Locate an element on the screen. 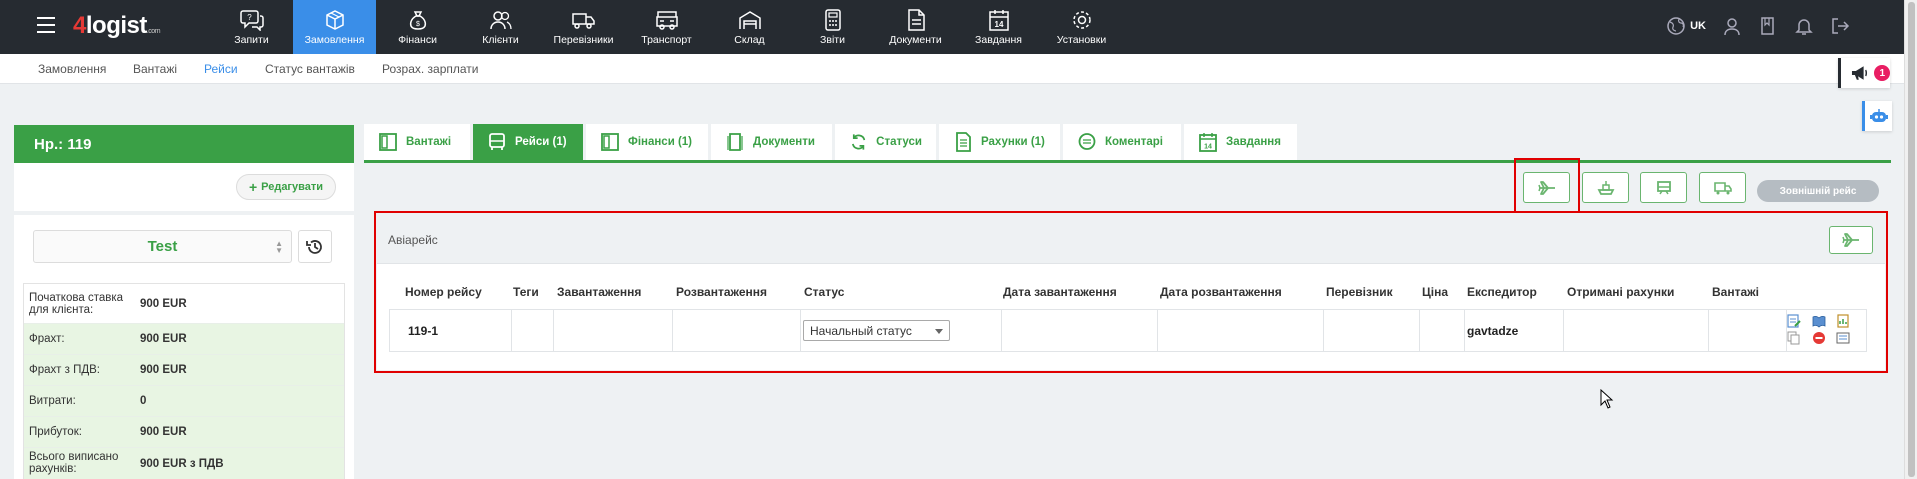 The image size is (1917, 479). money-bag-icon: $ is located at coordinates (417, 20).